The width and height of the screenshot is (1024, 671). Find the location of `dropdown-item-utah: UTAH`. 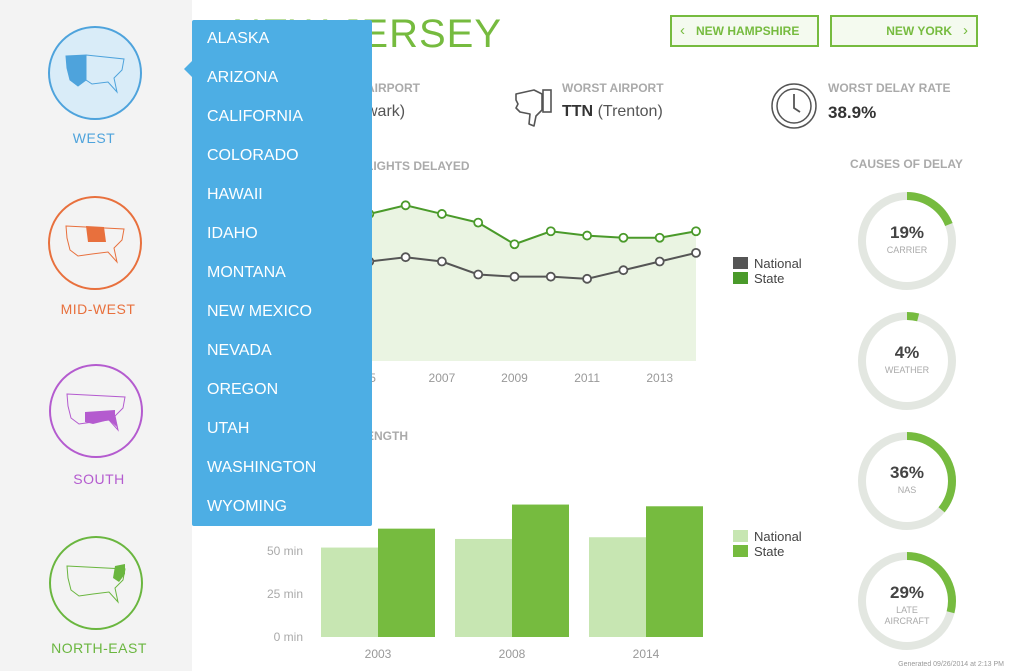

dropdown-item-utah: UTAH is located at coordinates (228, 429).